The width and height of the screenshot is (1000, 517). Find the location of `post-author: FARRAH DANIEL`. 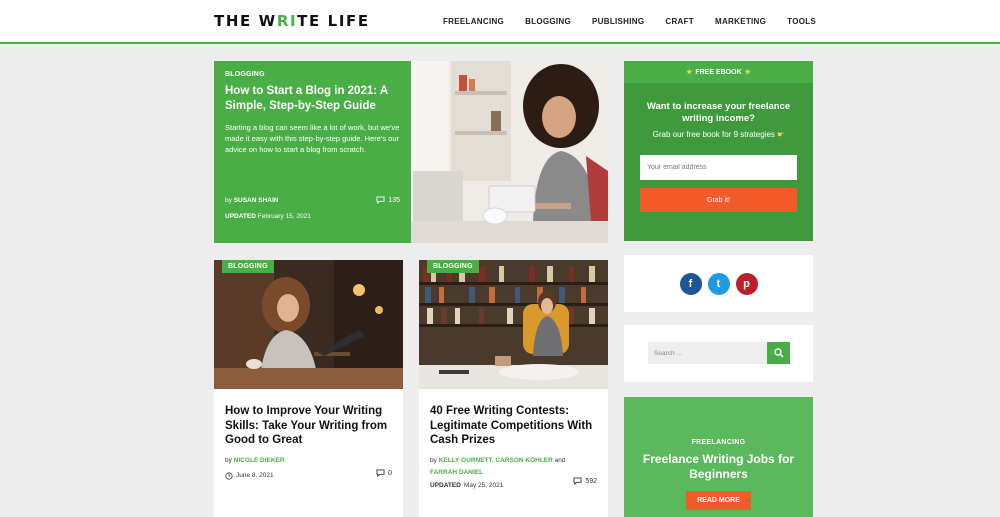

post-author: FARRAH DANIEL is located at coordinates (456, 472).